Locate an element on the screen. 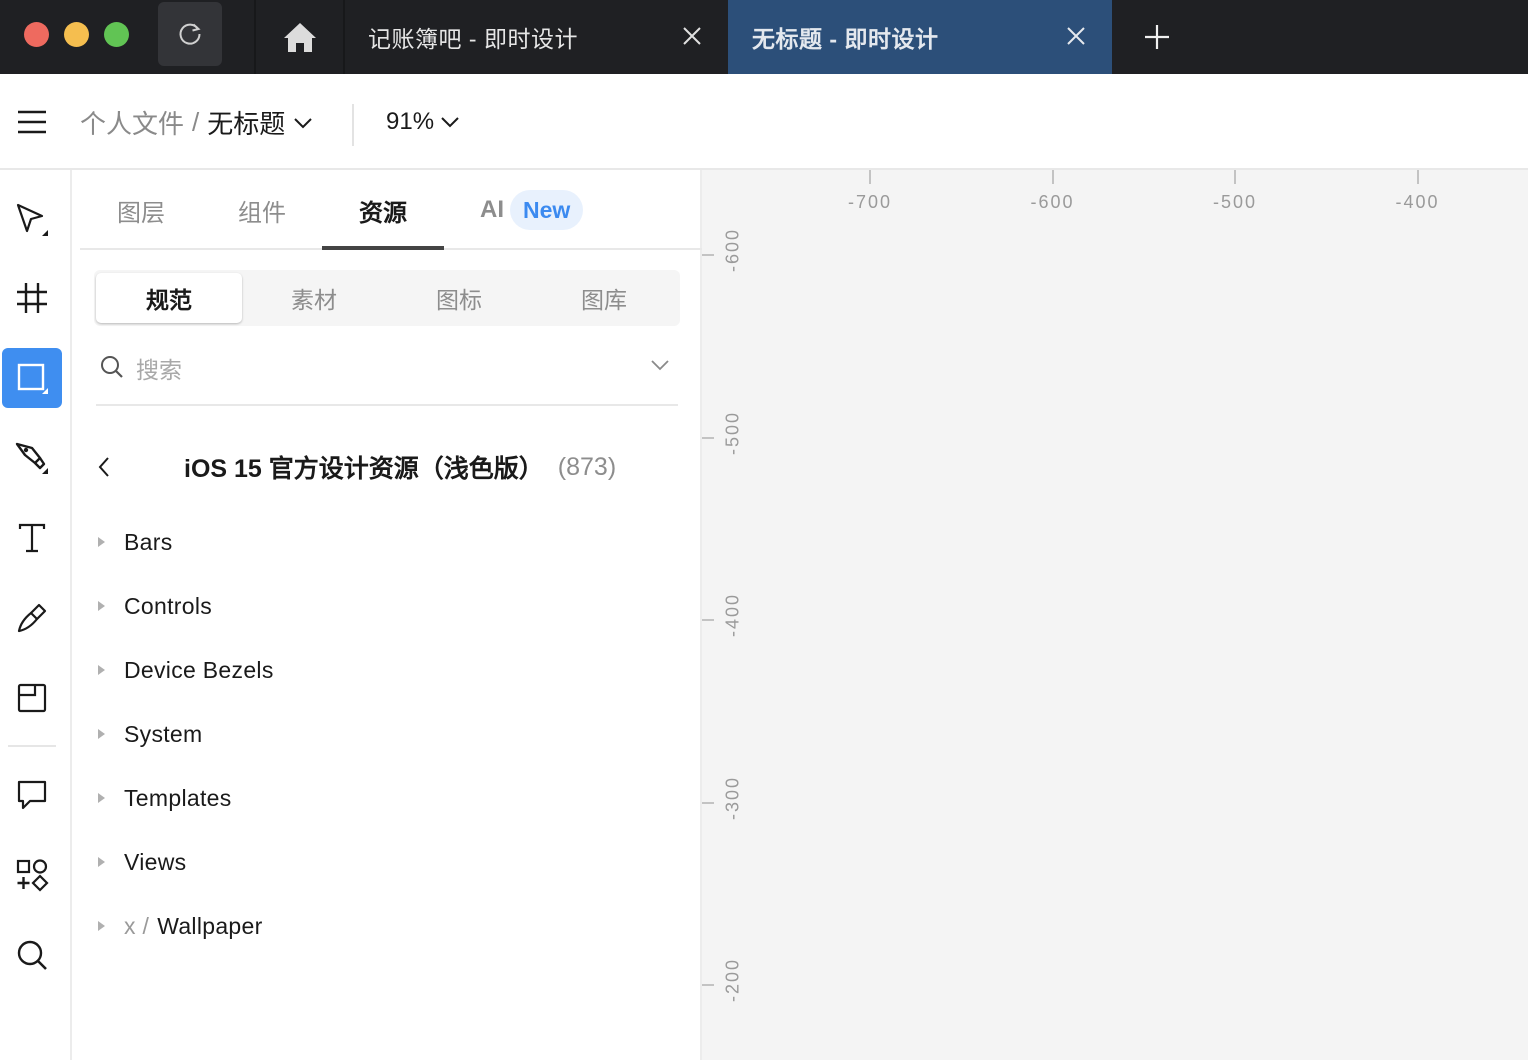 Image resolution: width=1528 pixels, height=1060 pixels. reload-button is located at coordinates (190, 34).